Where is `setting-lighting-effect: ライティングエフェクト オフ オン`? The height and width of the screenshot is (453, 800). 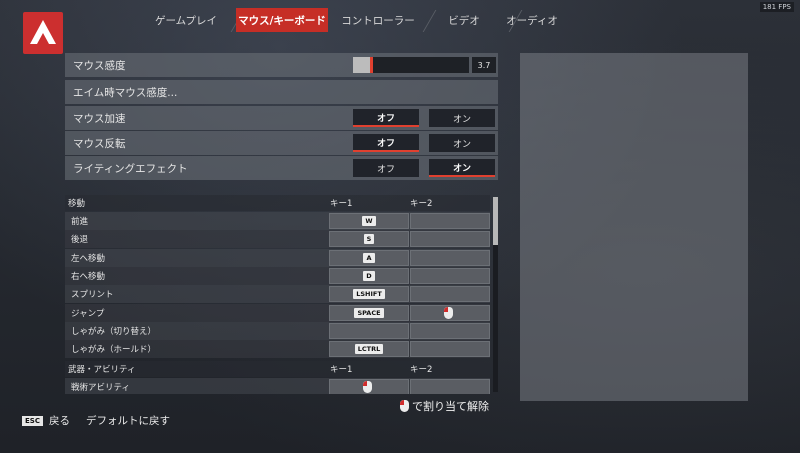 setting-lighting-effect: ライティングエフェクト オフ オン is located at coordinates (281, 168).